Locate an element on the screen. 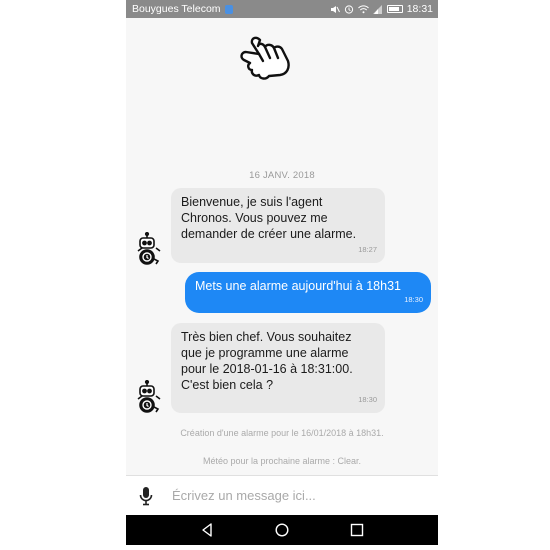 The image size is (550, 550). message-text: Mets une alarme aujourd'hui à 18h31 is located at coordinates (298, 286).